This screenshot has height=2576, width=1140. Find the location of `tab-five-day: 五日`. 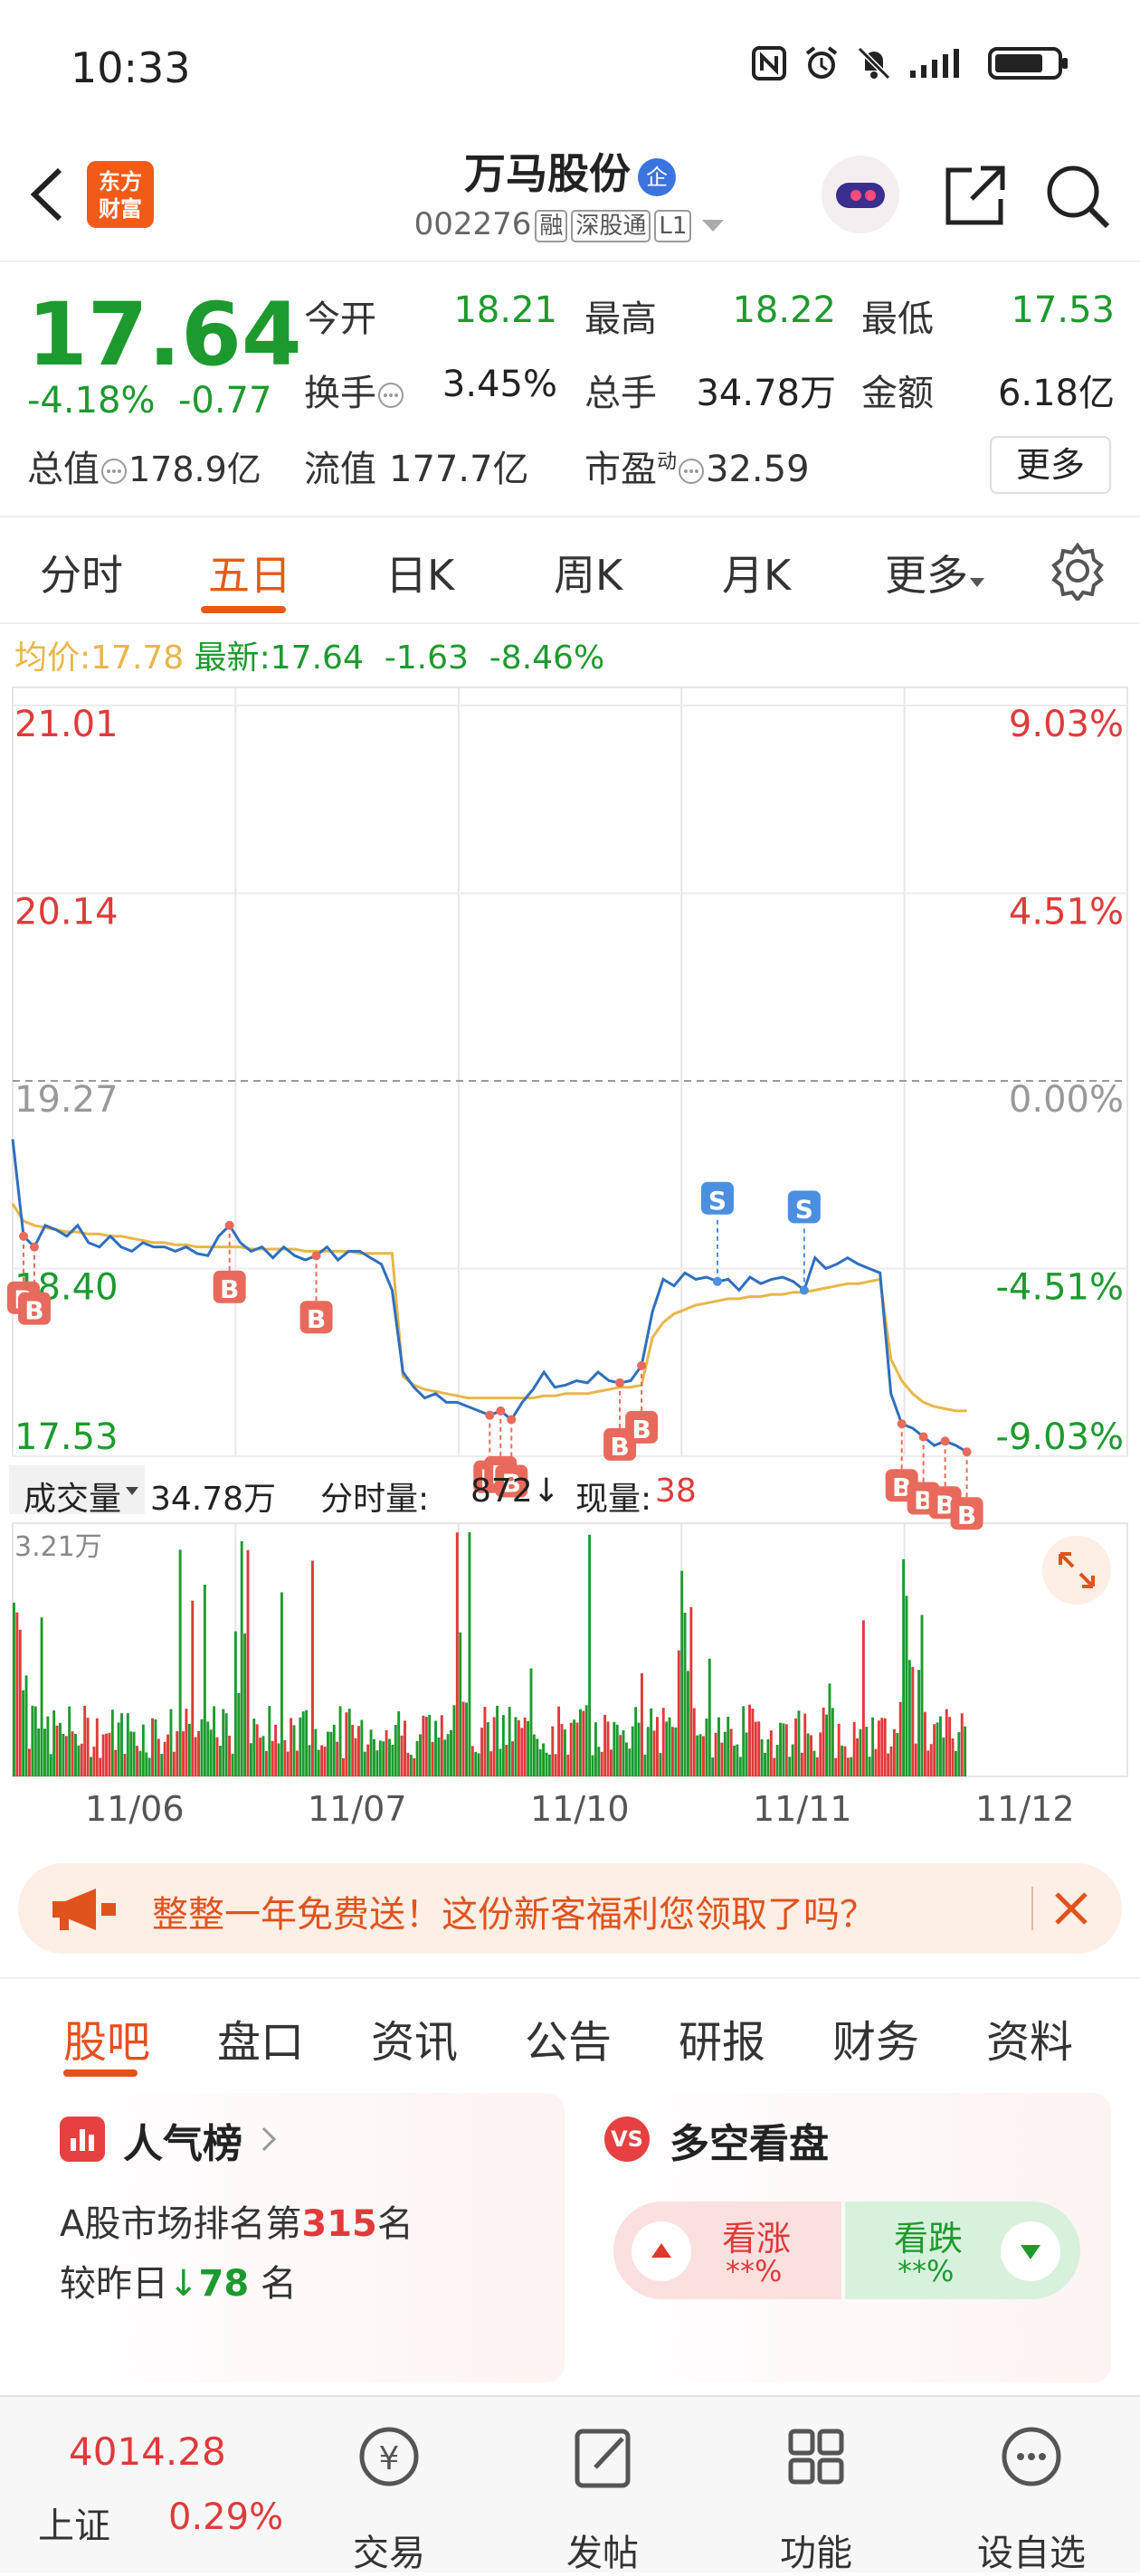

tab-five-day: 五日 is located at coordinates (250, 573).